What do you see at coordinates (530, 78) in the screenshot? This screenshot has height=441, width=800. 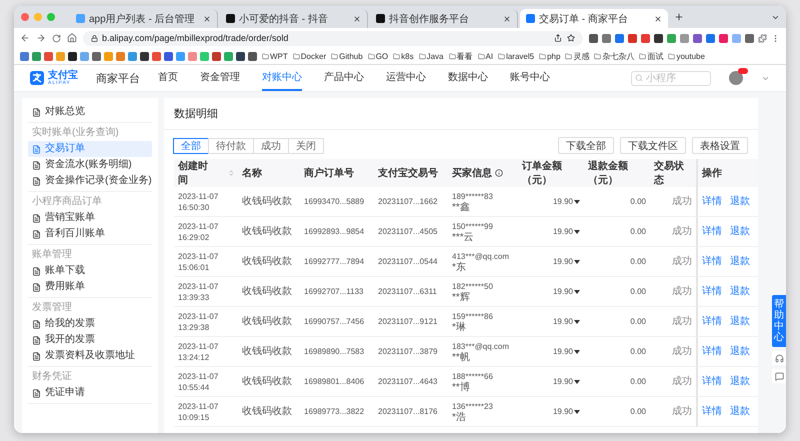 I see `nav-tab: 账号中心` at bounding box center [530, 78].